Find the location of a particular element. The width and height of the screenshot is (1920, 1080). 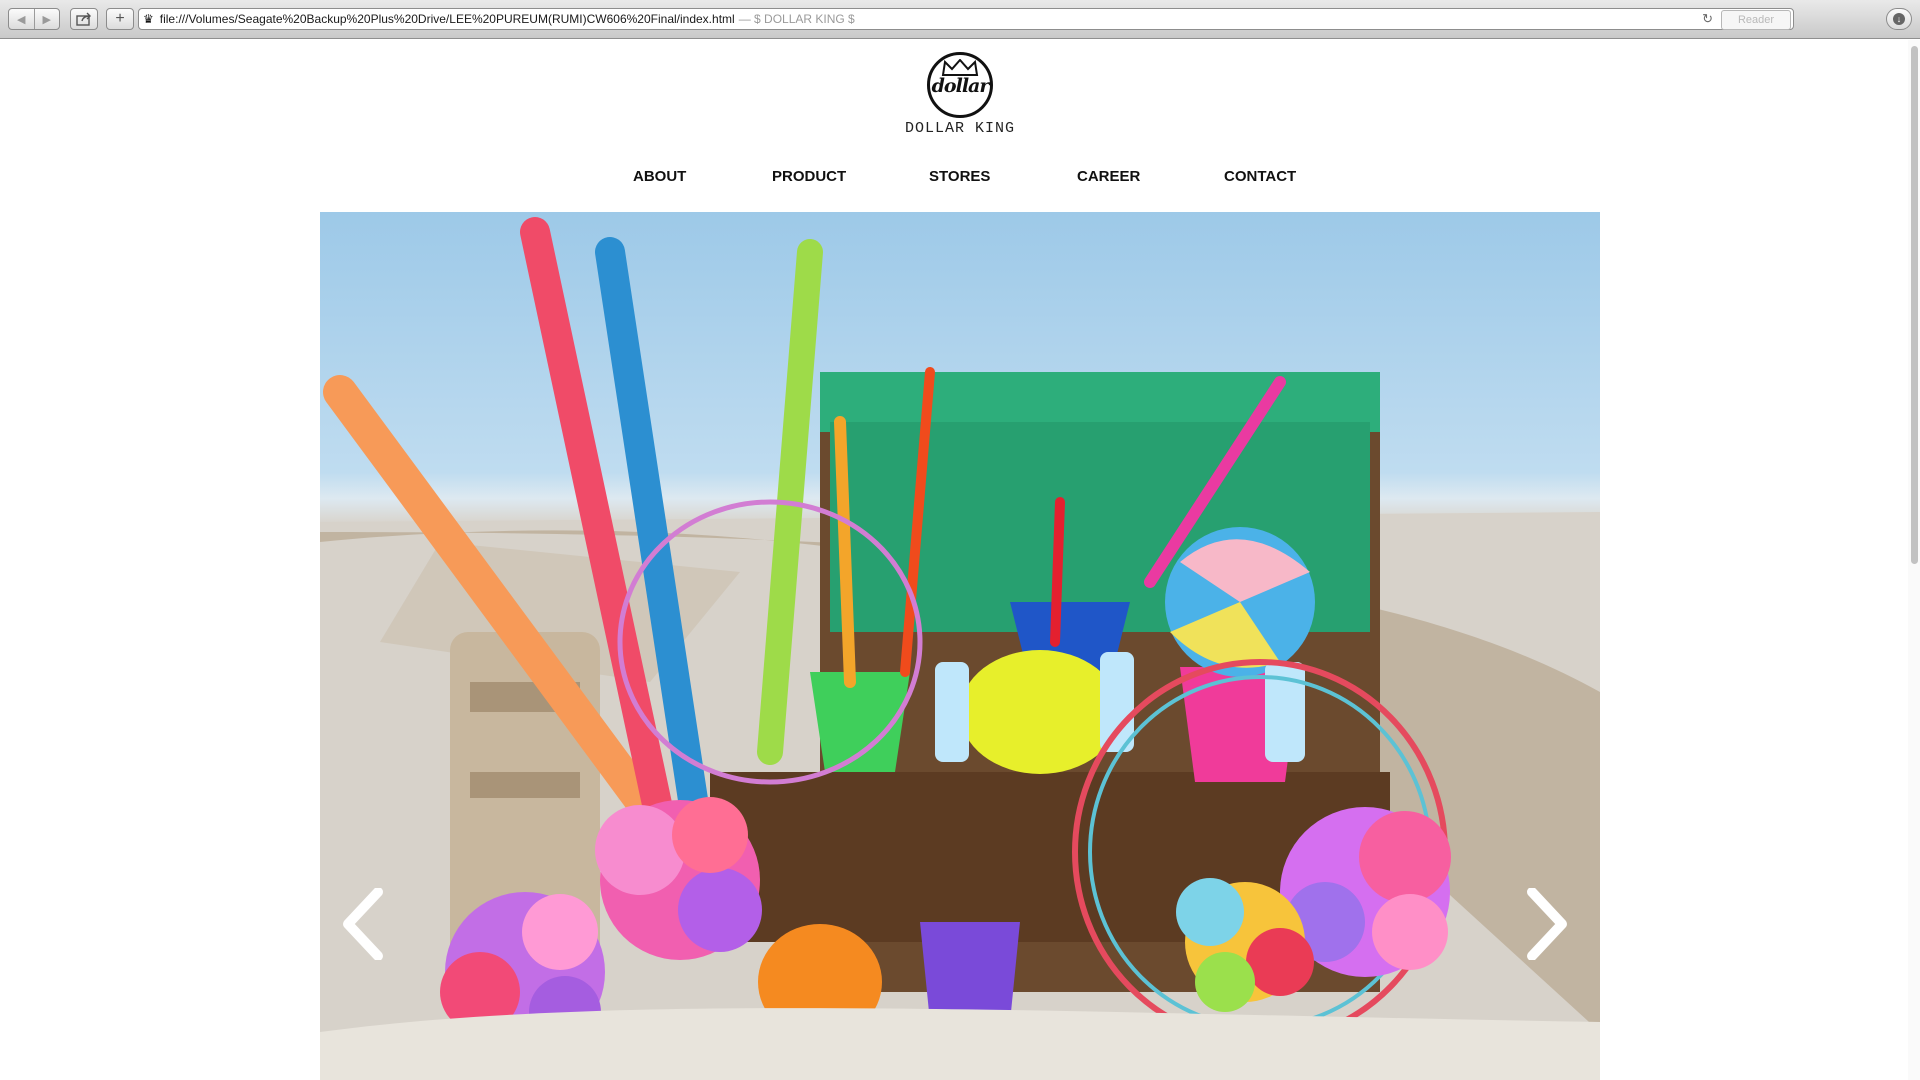

logo-wordmark: DOLLAR KING is located at coordinates (960, 128).